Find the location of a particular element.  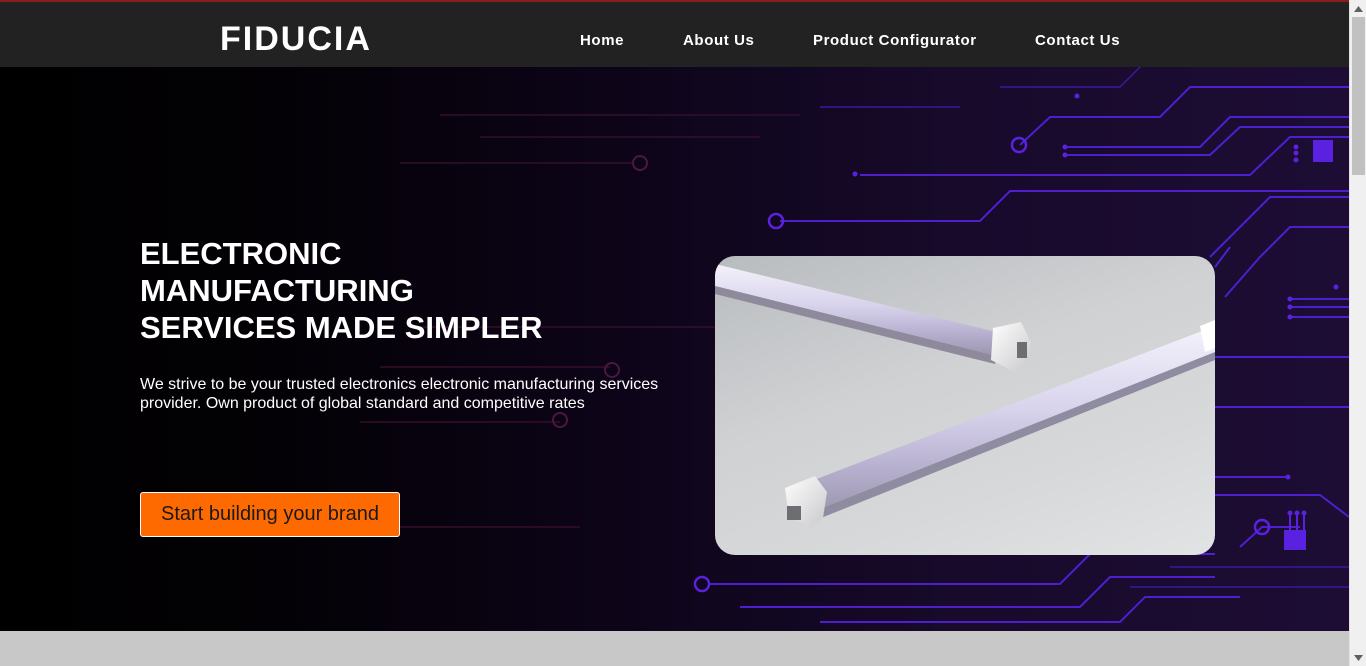

nav-contact-us: Contact Us is located at coordinates (1077, 40).